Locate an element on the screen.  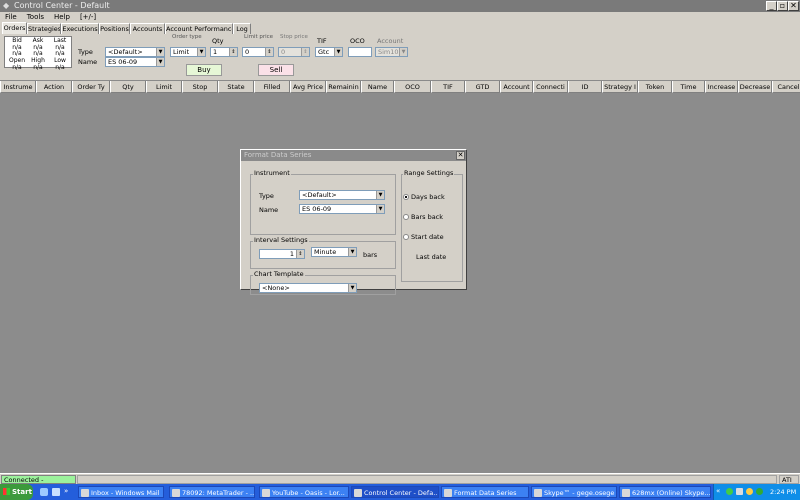
last-date-label: Last date is located at coordinates (431, 257).